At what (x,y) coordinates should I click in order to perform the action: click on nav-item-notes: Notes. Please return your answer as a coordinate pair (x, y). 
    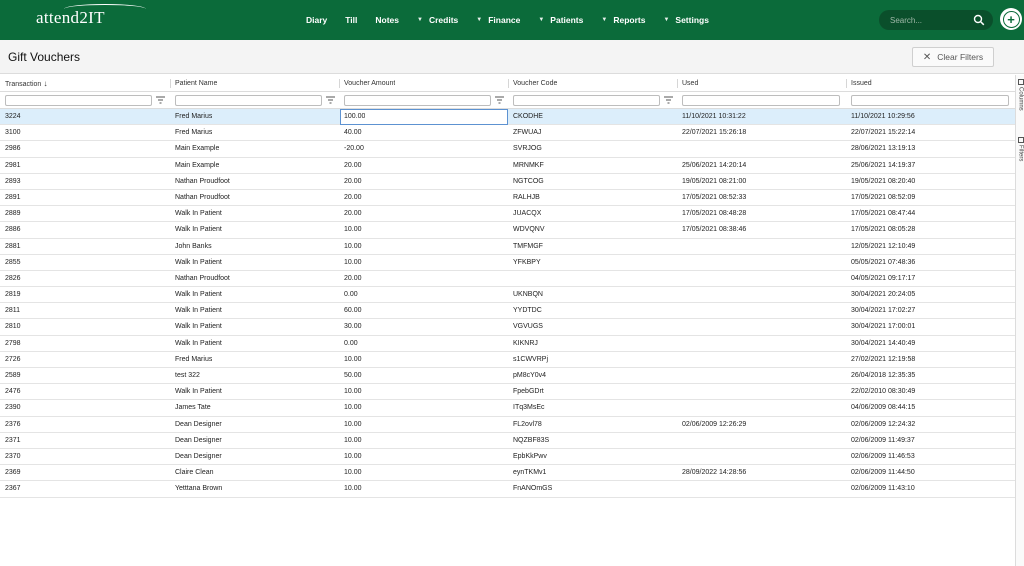
    Looking at the image, I should click on (387, 20).